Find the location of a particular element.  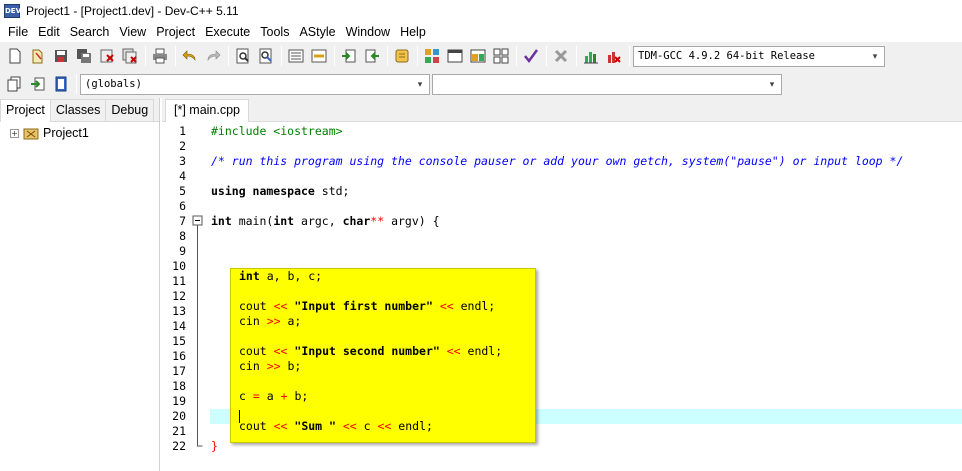

save-all-button is located at coordinates (84, 56).